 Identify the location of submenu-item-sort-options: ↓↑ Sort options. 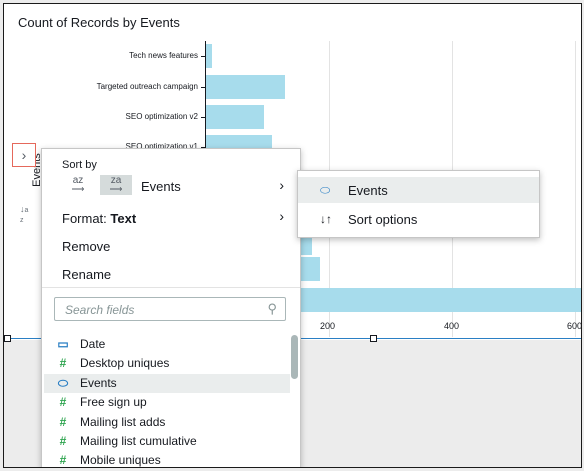
(418, 219).